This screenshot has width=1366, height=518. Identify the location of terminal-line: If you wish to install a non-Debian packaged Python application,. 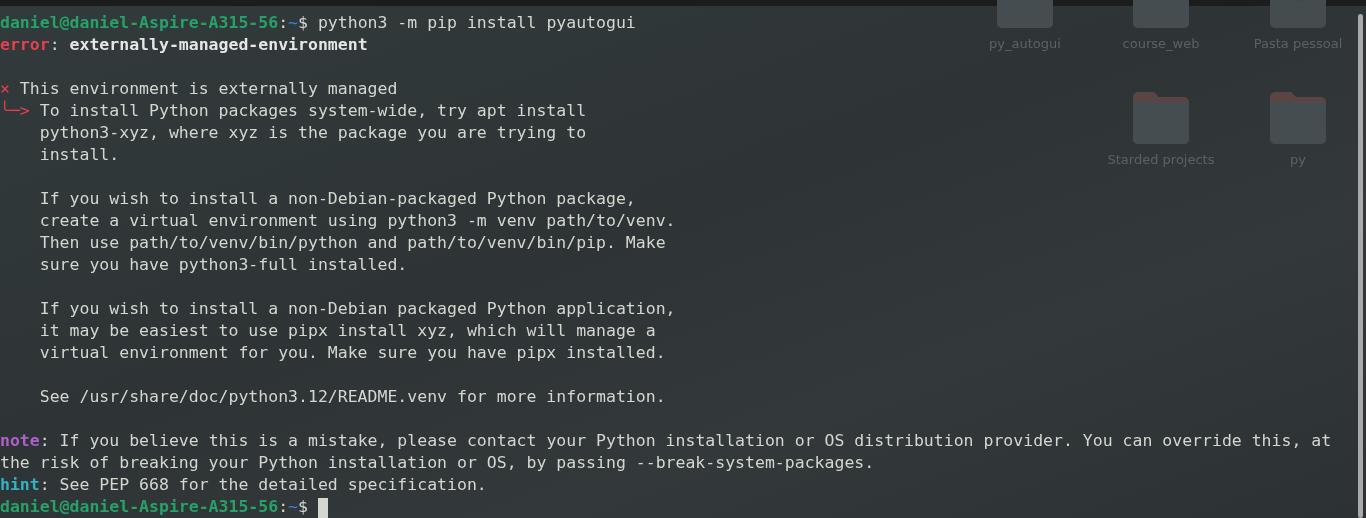
(357, 309).